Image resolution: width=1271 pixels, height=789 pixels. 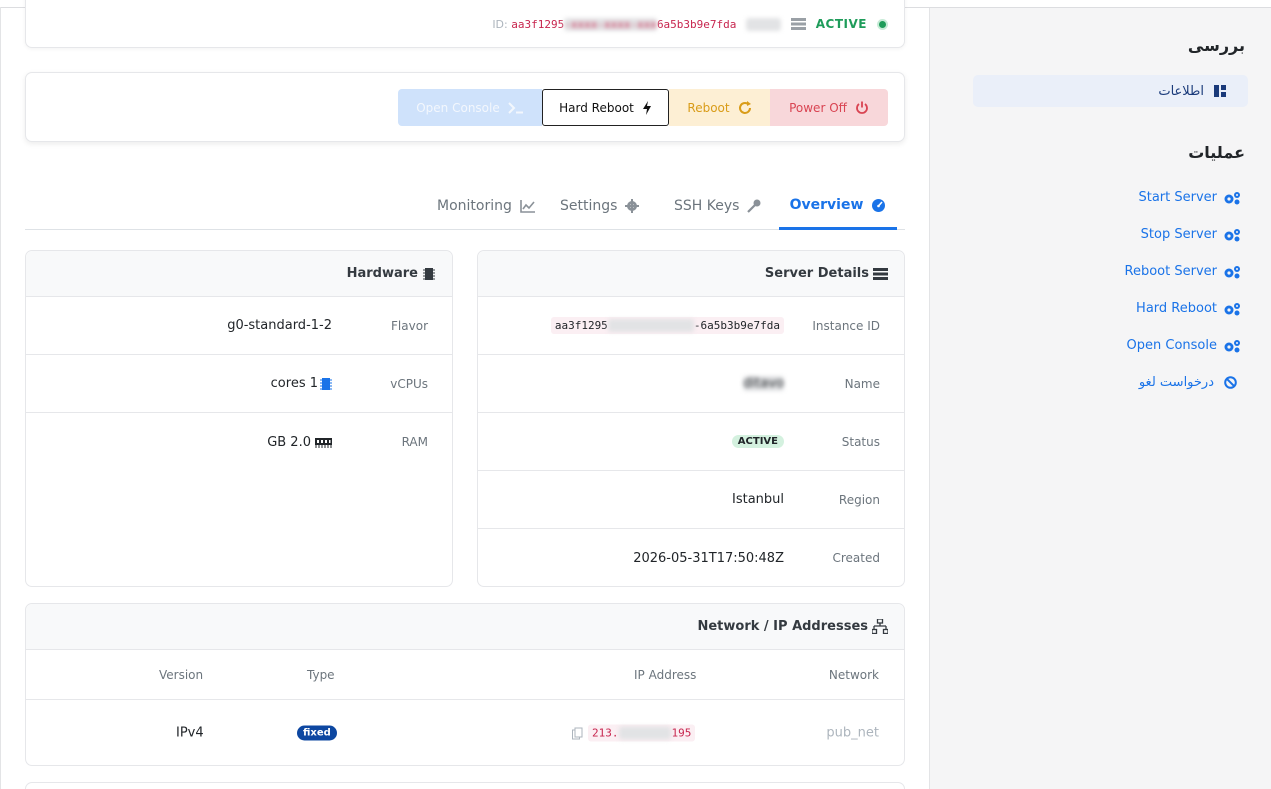 What do you see at coordinates (409, 325) in the screenshot?
I see `flavor-label: Flavor` at bounding box center [409, 325].